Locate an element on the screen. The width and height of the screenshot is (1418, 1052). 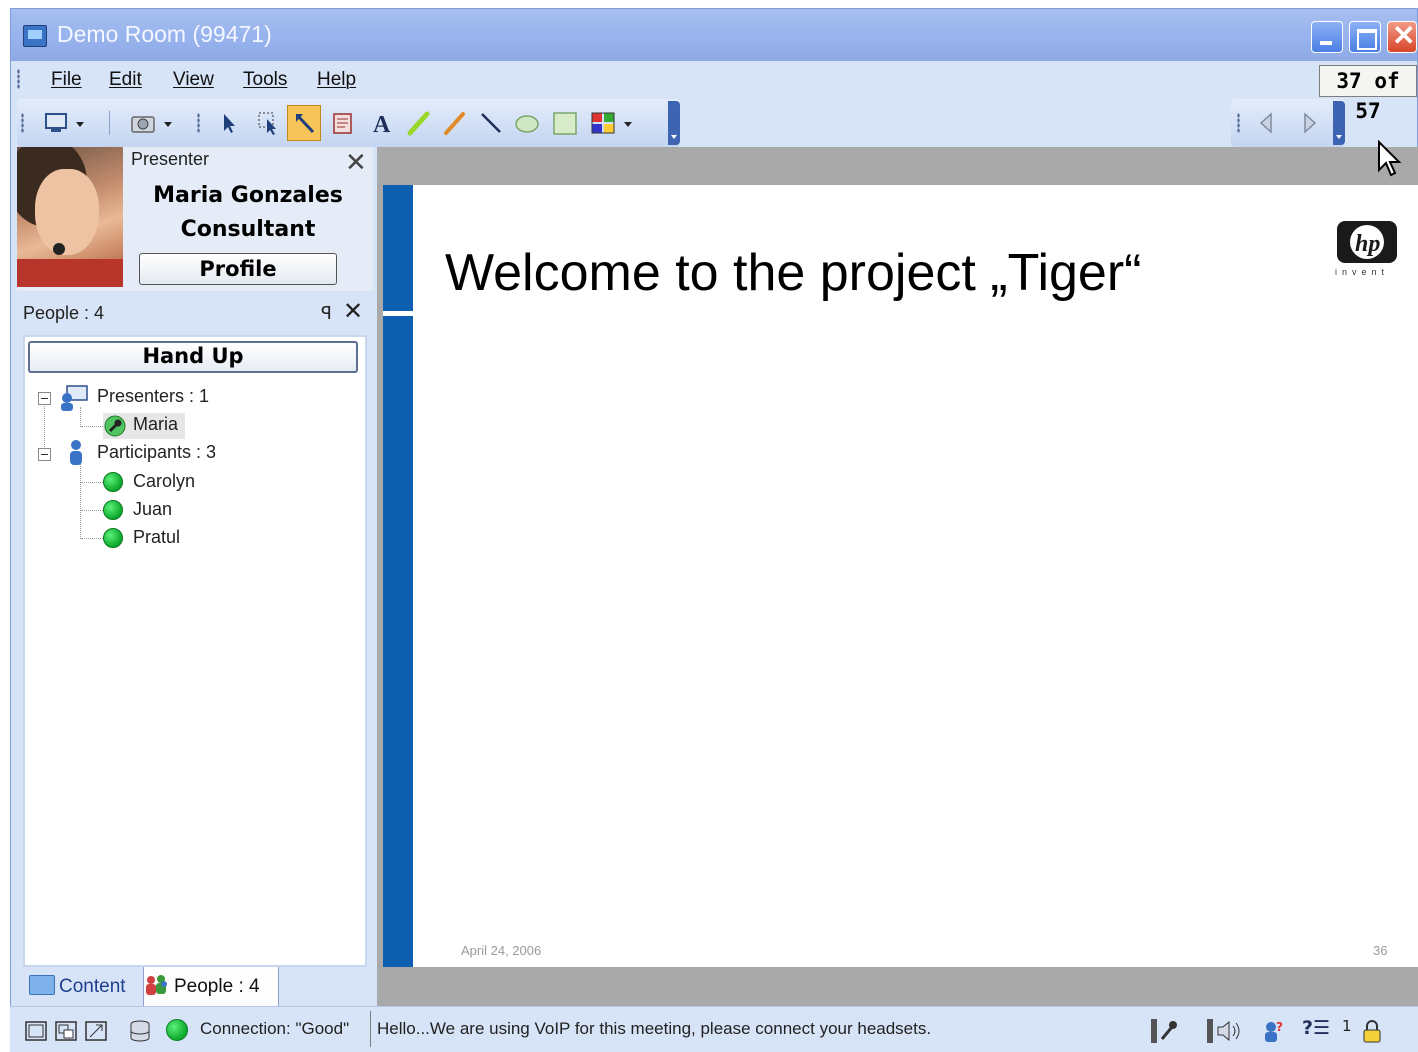
toolbar-grip is located at coordinates (22, 123).